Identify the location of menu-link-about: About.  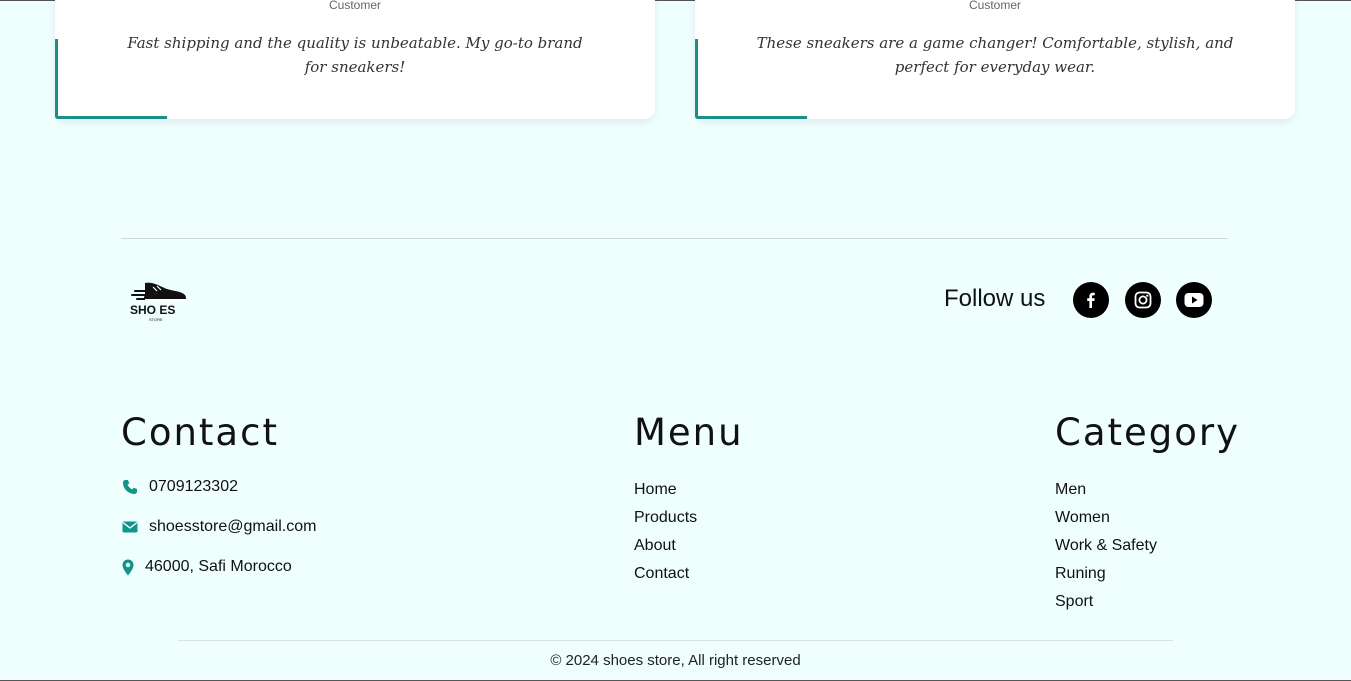
(665, 546).